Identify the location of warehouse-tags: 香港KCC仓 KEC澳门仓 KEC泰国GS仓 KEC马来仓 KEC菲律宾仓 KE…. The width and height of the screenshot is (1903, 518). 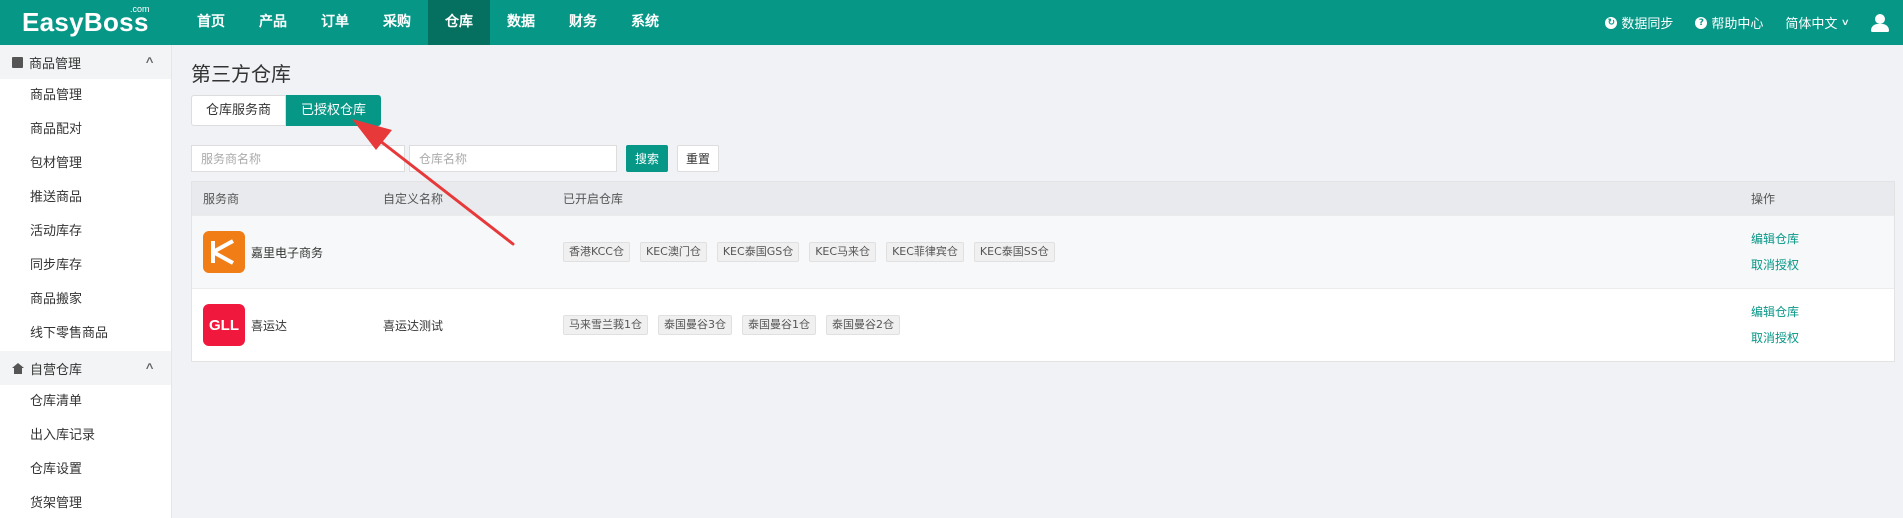
(814, 252).